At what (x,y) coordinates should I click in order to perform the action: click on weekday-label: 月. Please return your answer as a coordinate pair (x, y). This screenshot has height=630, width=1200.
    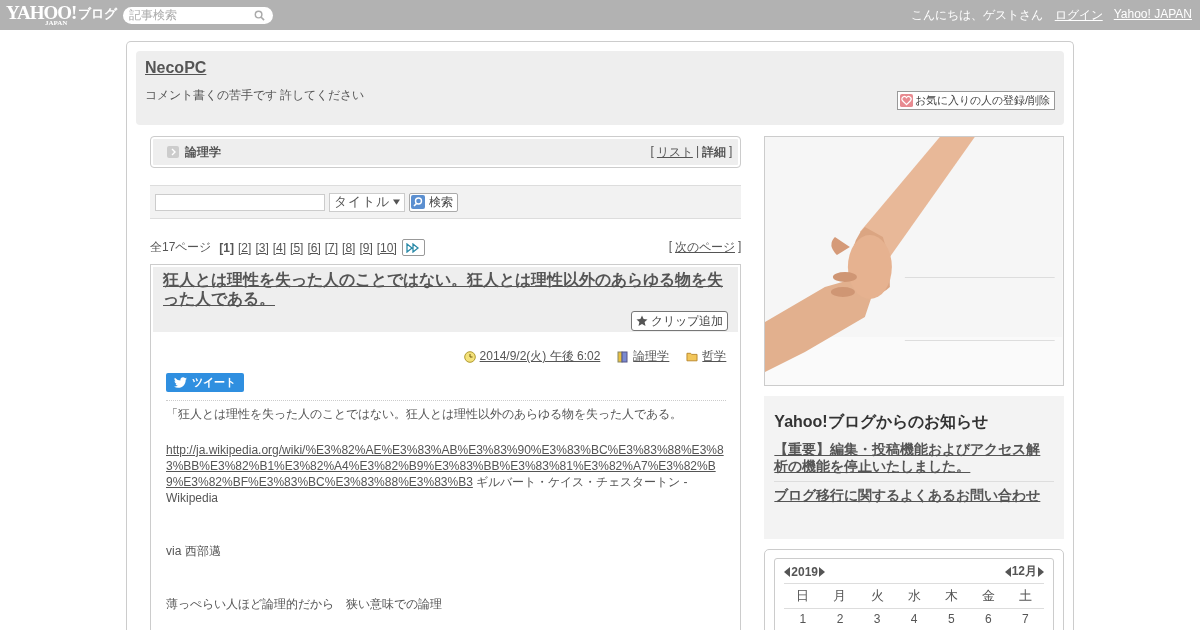
    Looking at the image, I should click on (840, 596).